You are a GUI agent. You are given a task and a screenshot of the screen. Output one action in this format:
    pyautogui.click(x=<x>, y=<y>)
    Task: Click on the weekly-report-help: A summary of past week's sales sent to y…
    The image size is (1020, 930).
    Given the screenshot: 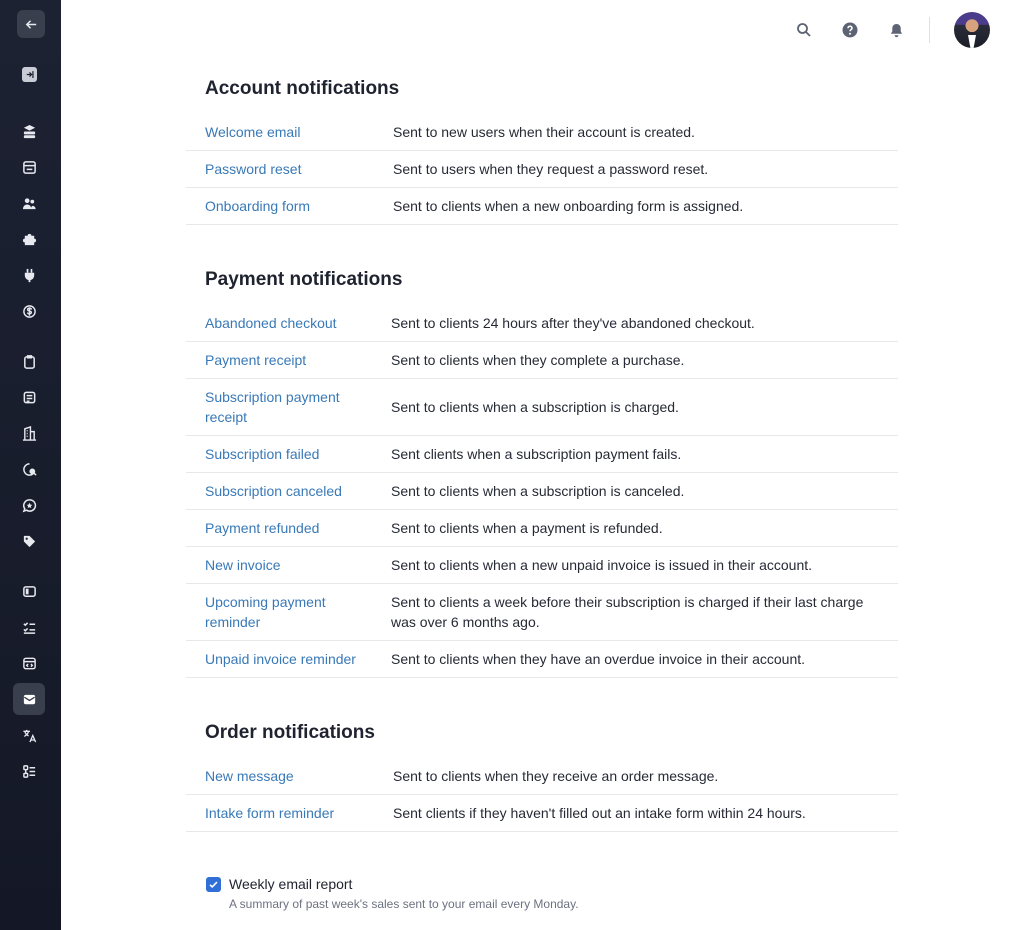 What is the action you would take?
    pyautogui.click(x=404, y=904)
    